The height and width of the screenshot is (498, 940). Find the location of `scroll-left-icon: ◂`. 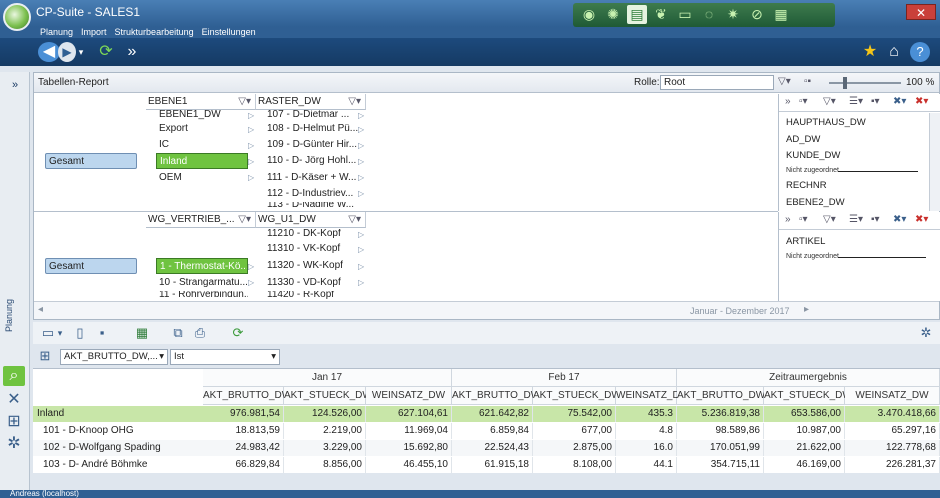

scroll-left-icon: ◂ is located at coordinates (40, 309).